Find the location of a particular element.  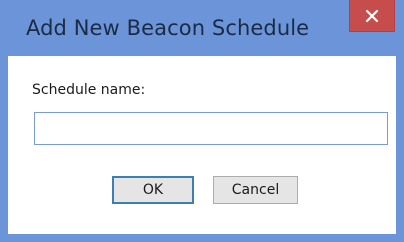

cancel-button: Cancel is located at coordinates (255, 190).